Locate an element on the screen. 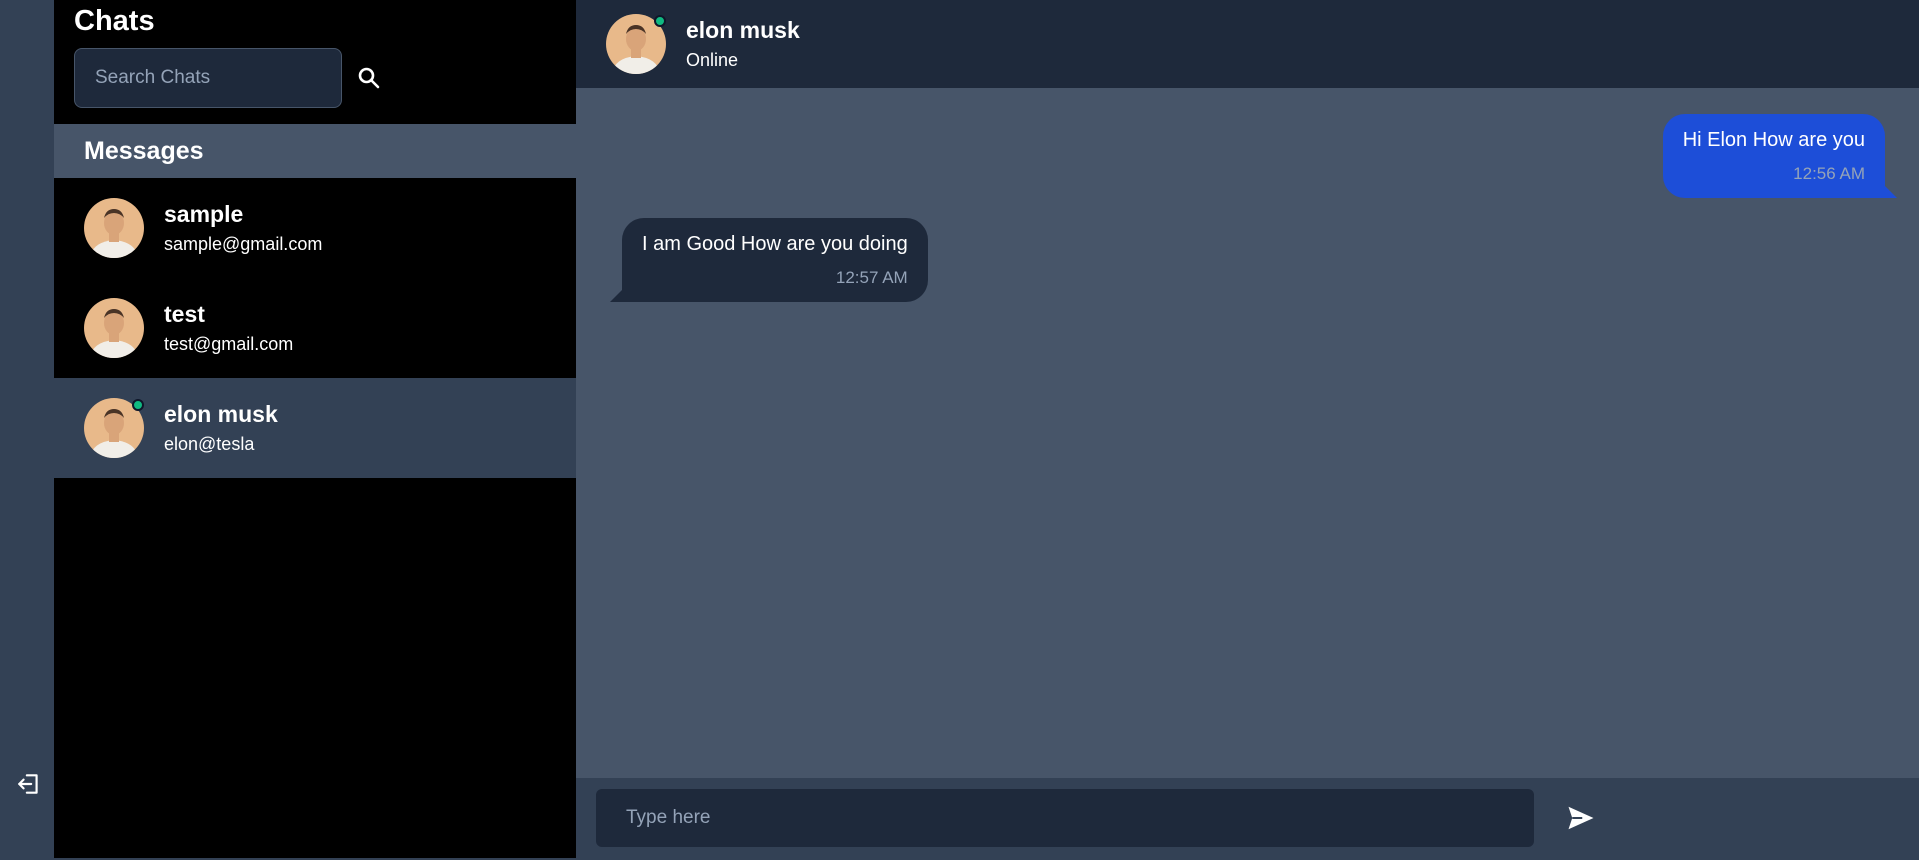  chat-contact-name: elon musk is located at coordinates (743, 30).